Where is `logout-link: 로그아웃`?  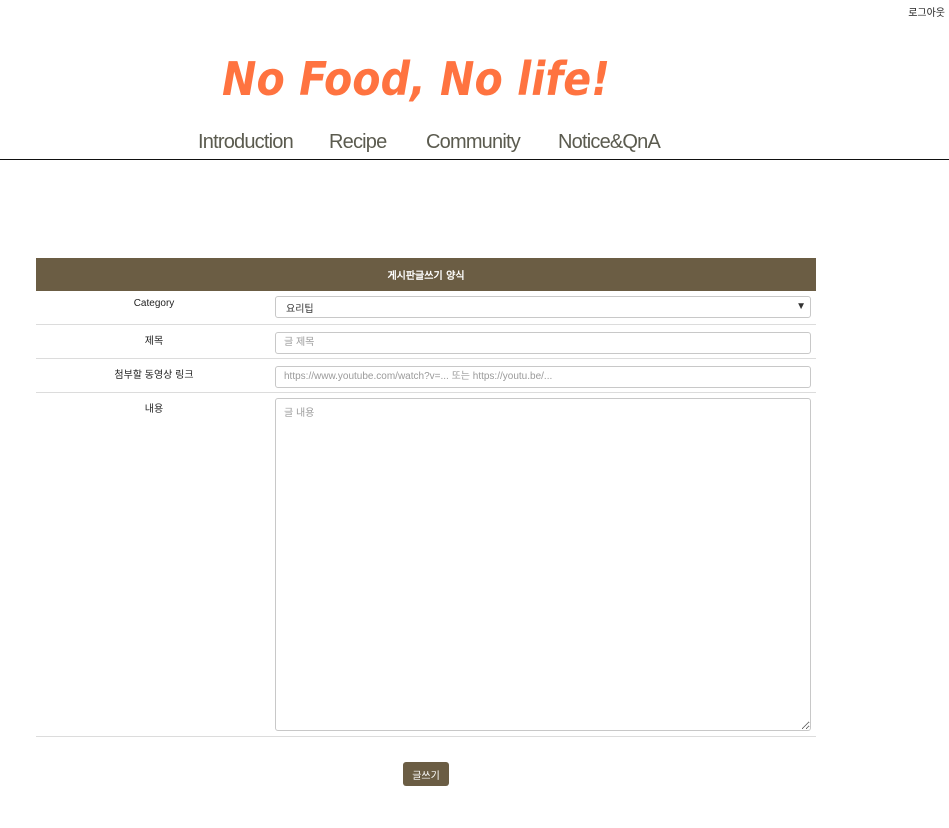
logout-link: 로그아웃 is located at coordinates (926, 11).